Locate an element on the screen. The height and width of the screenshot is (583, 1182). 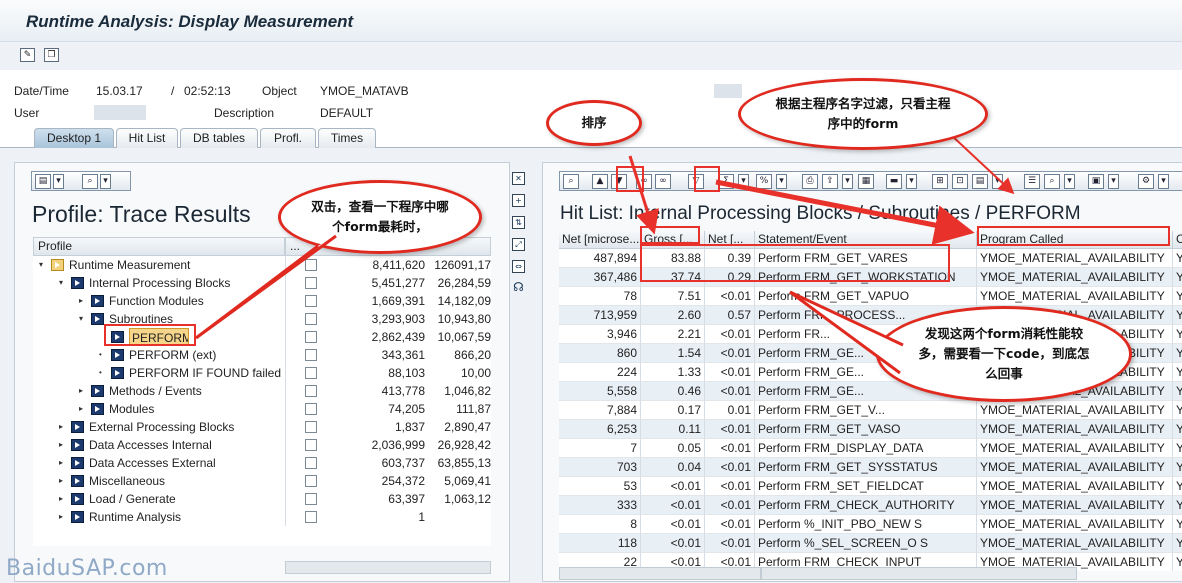
tree-row: PERFORM 2,862,439 10,067,59 is located at coordinates (262, 337).